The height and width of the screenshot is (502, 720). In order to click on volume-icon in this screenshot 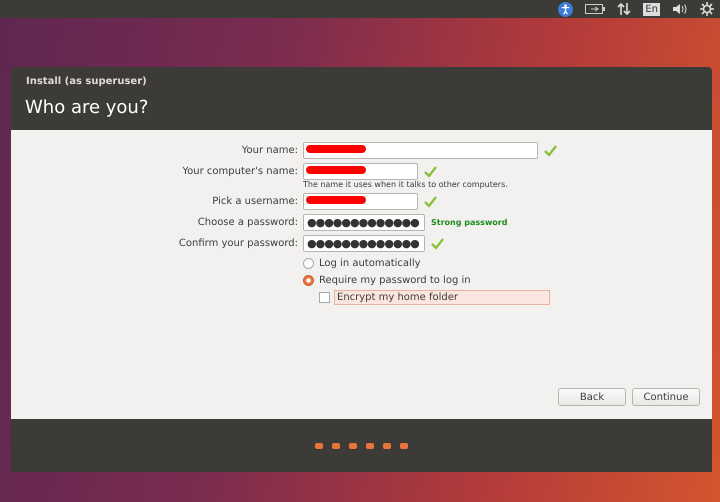, I will do `click(680, 9)`.